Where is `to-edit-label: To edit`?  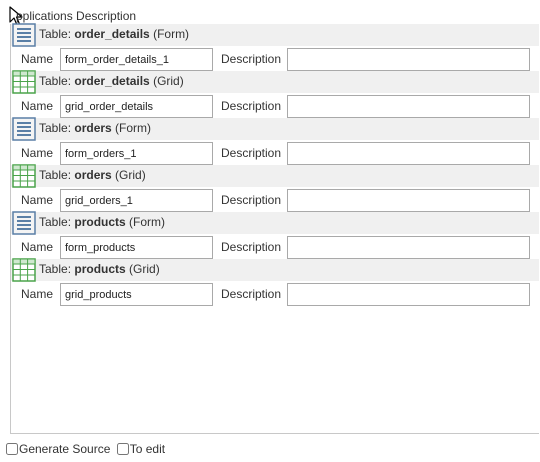 to-edit-label: To edit is located at coordinates (147, 449).